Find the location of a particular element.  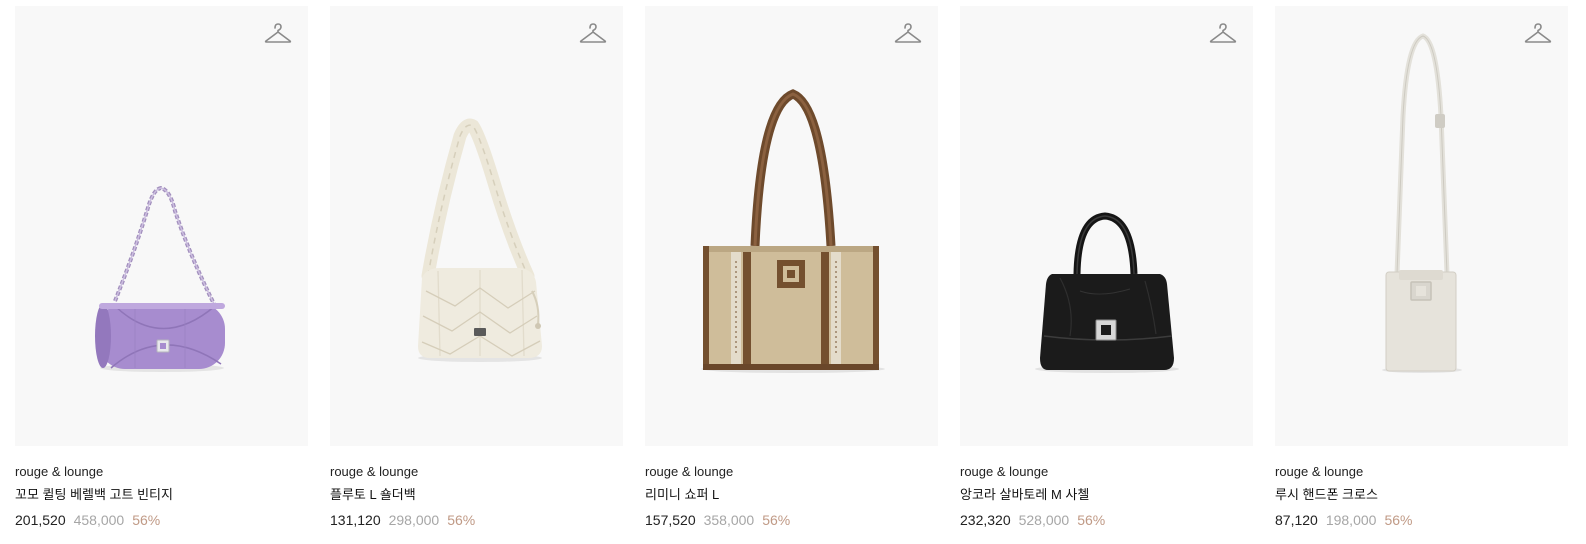

product-name: 루시 핸드폰 크로스 is located at coordinates (1421, 495).